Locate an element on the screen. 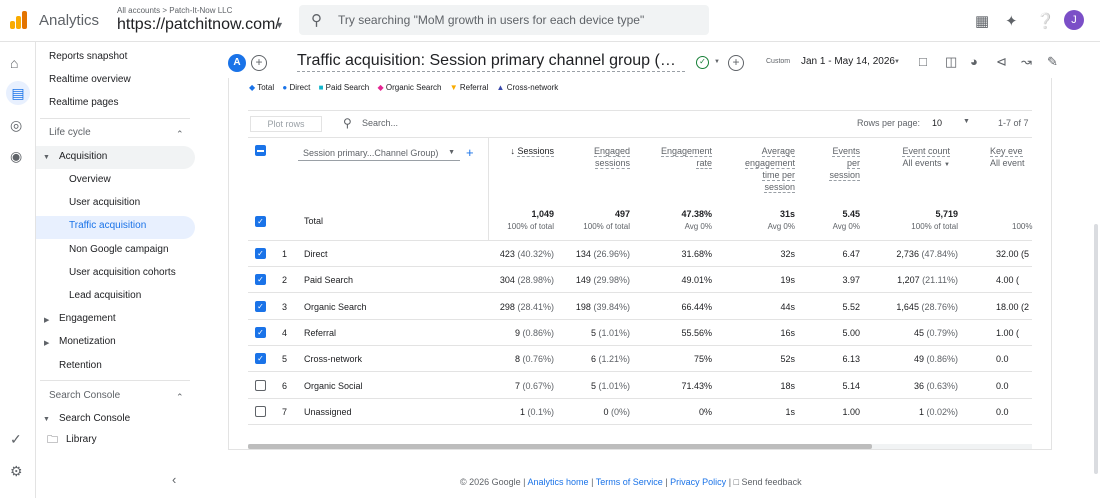 This screenshot has height=498, width=1100. search-console-section: Search Console is located at coordinates (84, 396).